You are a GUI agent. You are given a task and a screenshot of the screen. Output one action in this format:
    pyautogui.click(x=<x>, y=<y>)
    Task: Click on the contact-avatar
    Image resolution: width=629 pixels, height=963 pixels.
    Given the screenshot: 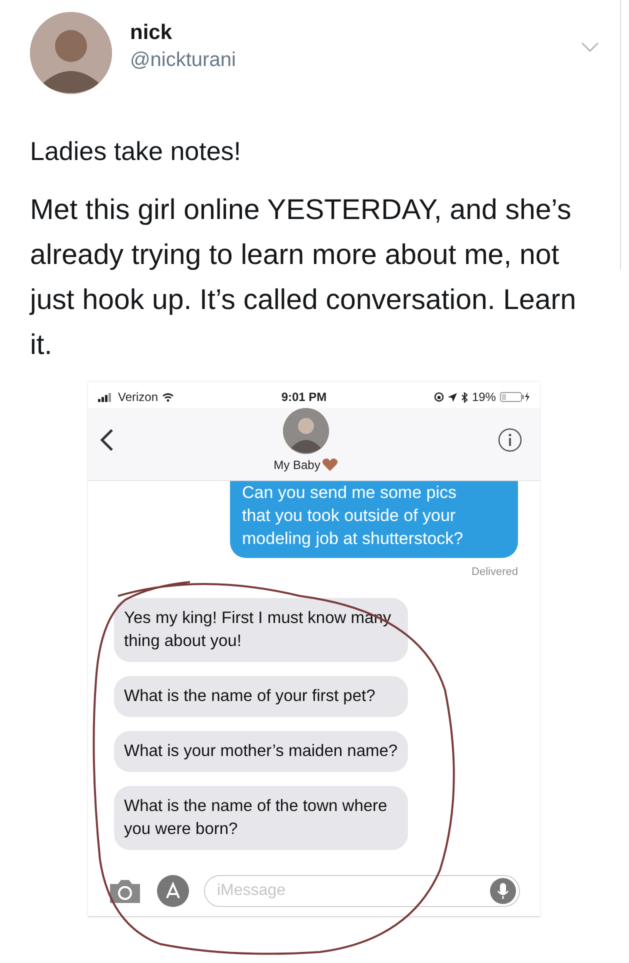 What is the action you would take?
    pyautogui.click(x=306, y=431)
    